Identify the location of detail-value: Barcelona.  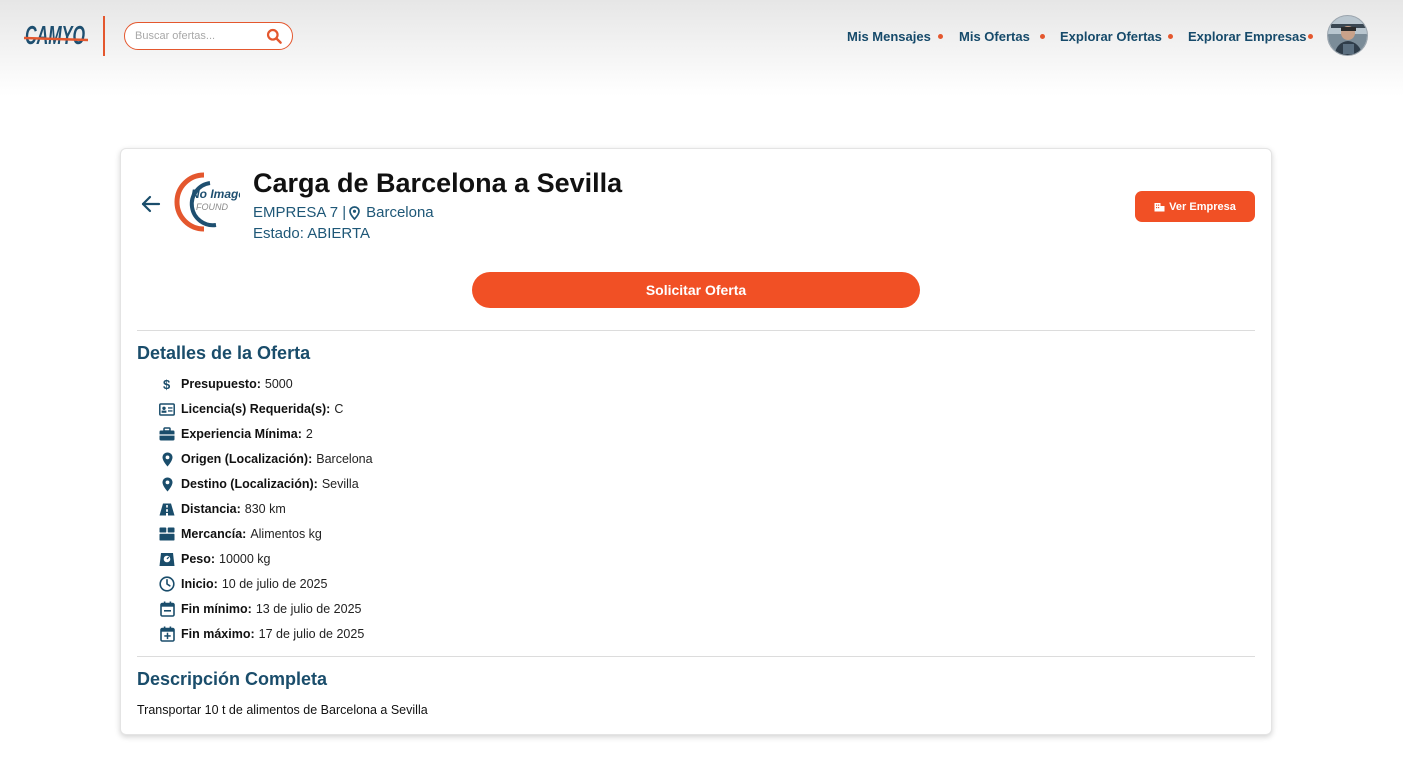
(344, 459).